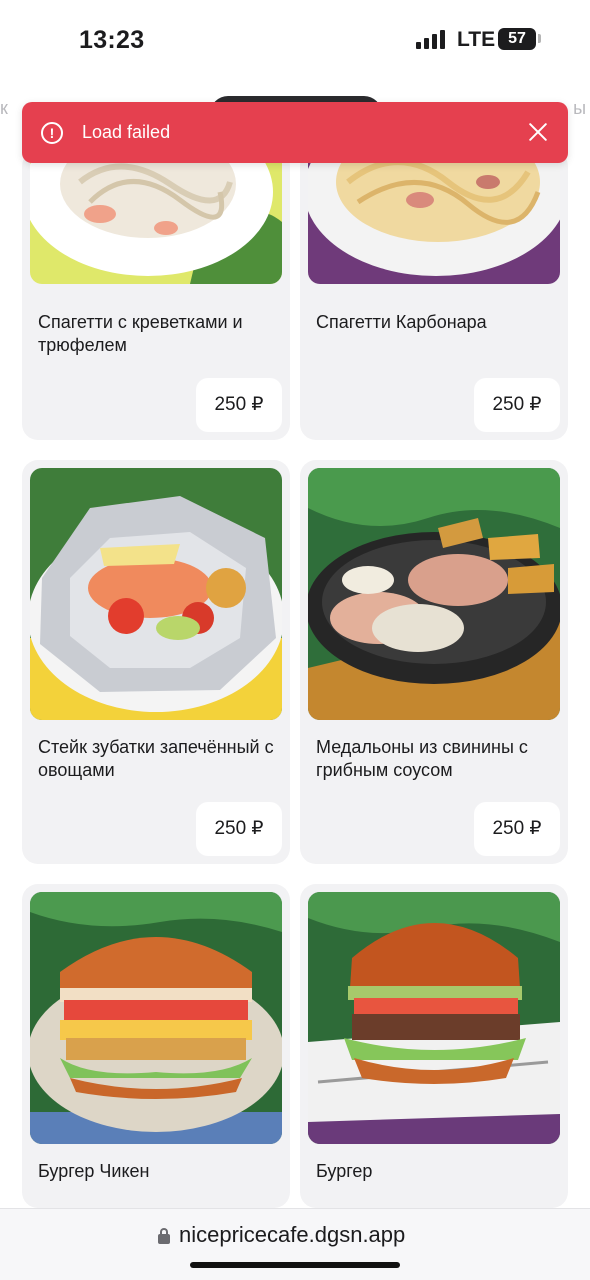 This screenshot has width=590, height=1280. What do you see at coordinates (295, 132) in the screenshot?
I see `error-toast: ! Load failed` at bounding box center [295, 132].